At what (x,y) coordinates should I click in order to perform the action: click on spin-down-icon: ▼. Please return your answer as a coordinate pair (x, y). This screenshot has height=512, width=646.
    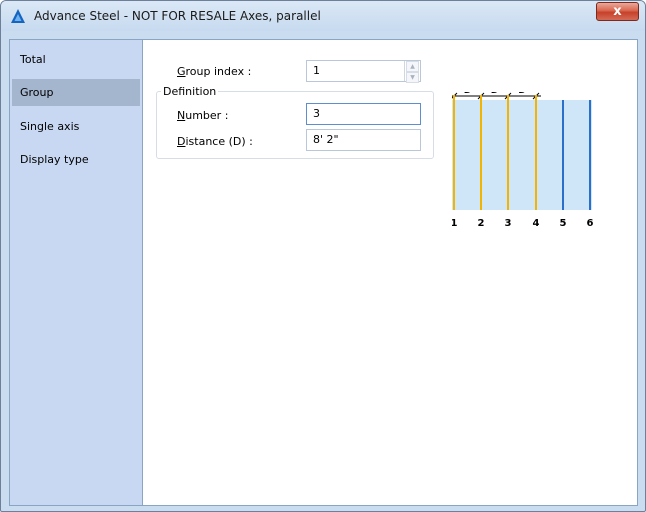
    Looking at the image, I should click on (412, 77).